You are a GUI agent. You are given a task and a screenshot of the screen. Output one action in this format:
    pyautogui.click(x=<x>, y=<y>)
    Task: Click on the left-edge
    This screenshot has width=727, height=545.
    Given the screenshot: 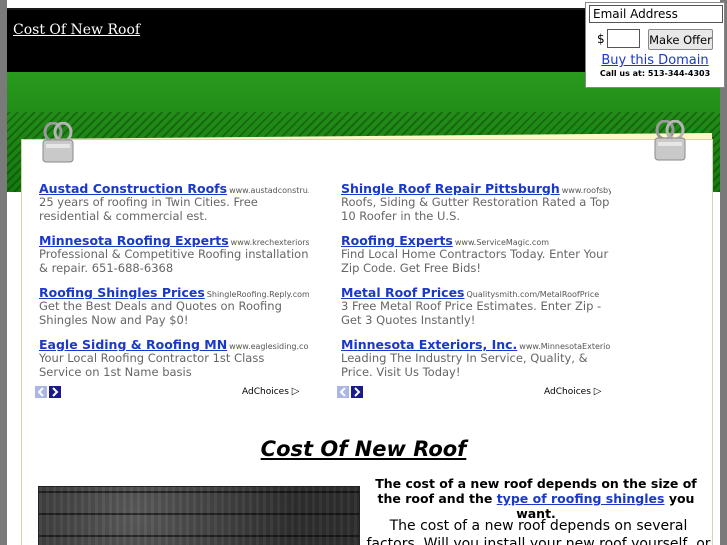 What is the action you would take?
    pyautogui.click(x=3, y=272)
    